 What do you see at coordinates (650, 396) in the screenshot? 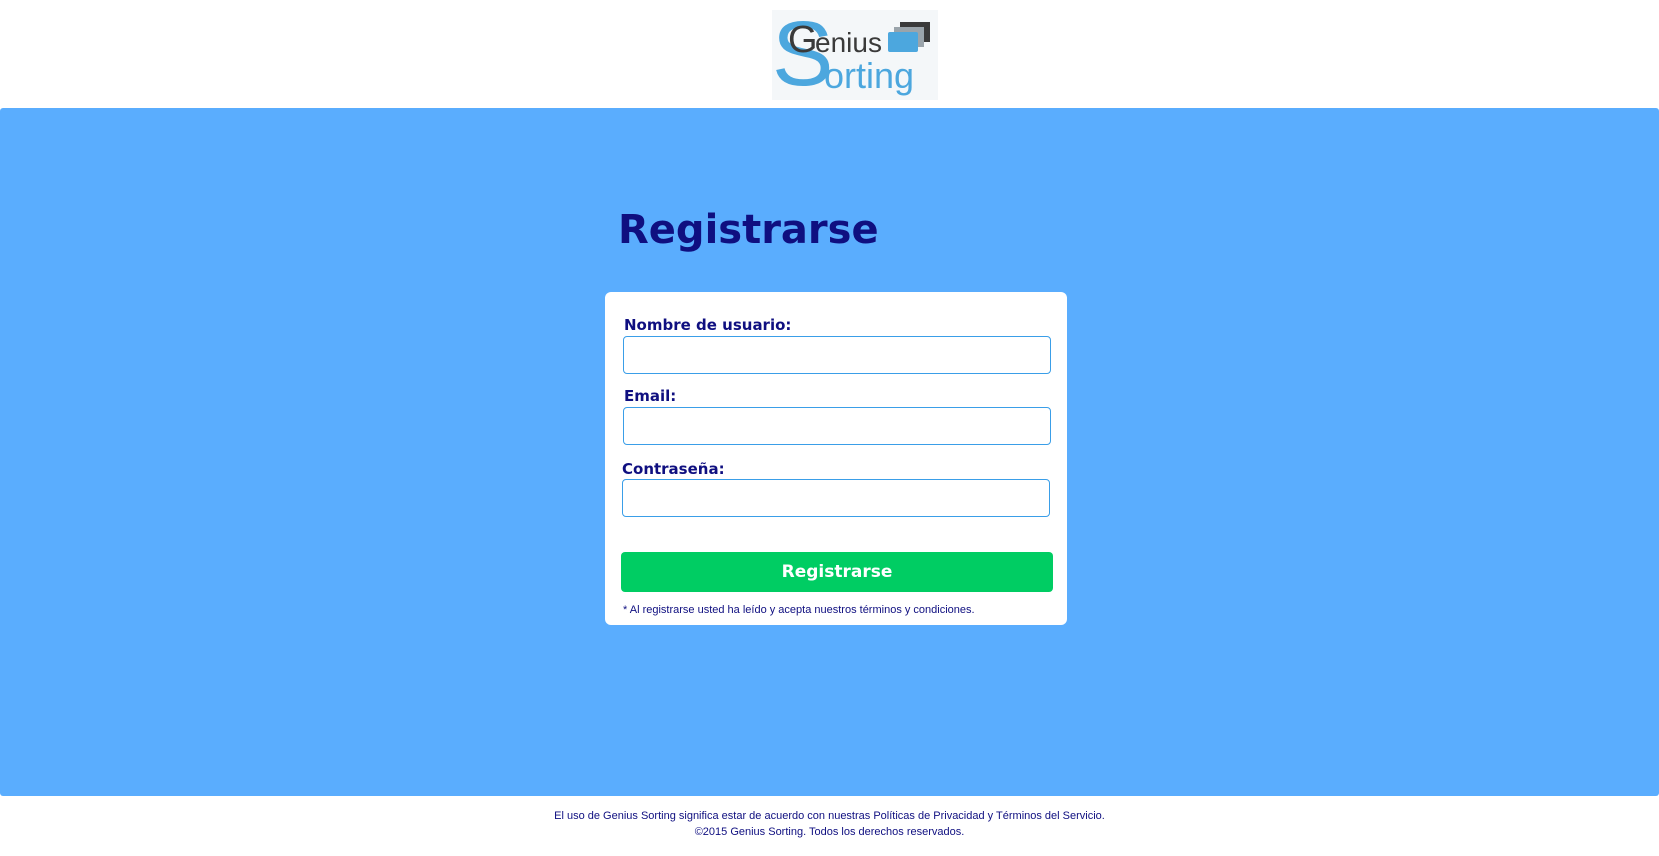
I see `email-label: Email:` at bounding box center [650, 396].